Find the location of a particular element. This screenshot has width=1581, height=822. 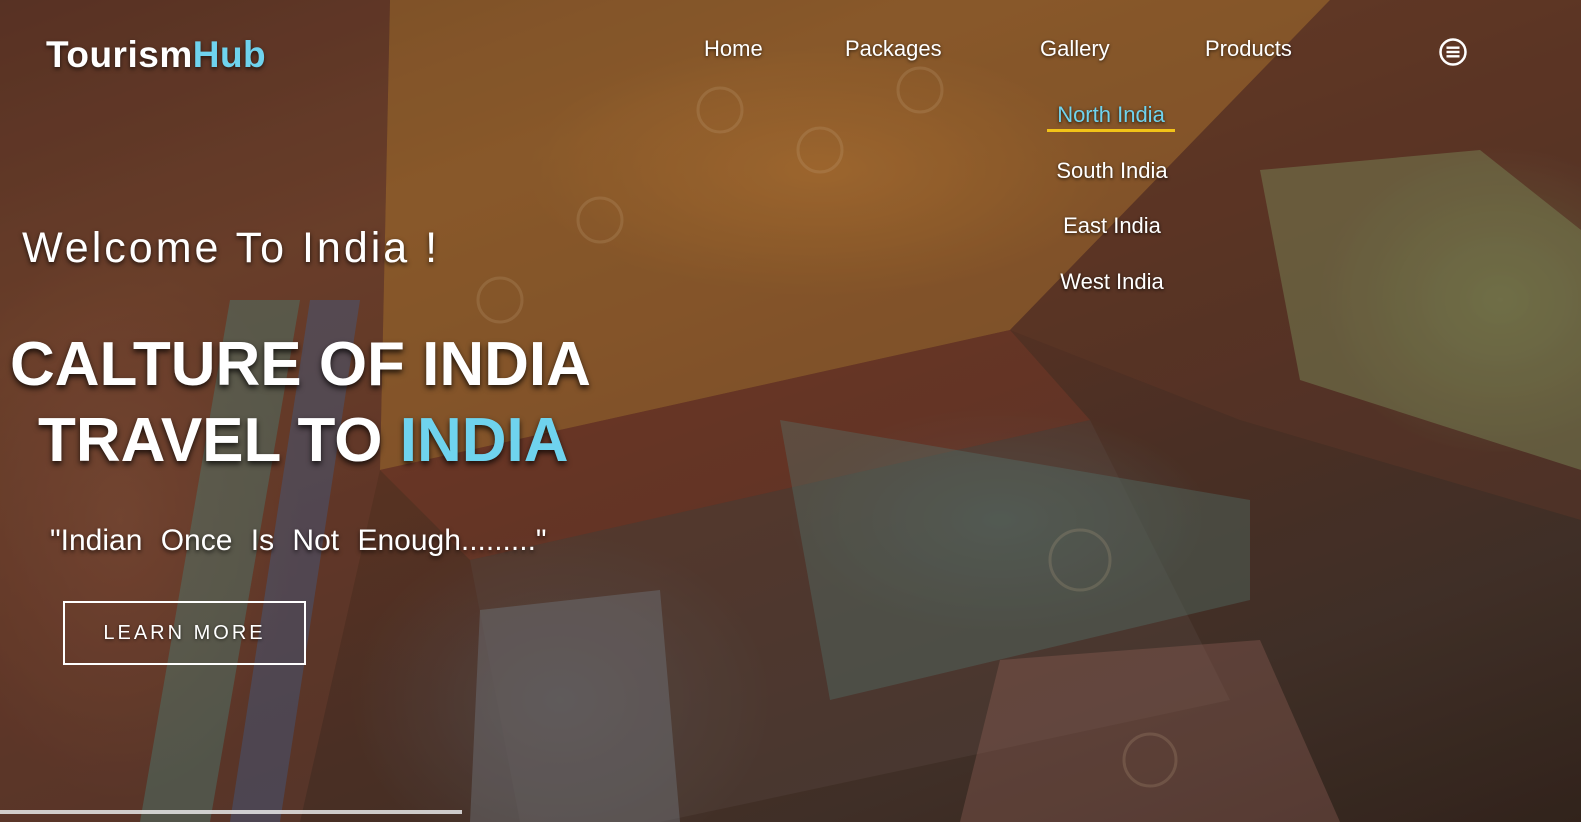

nav-home-link: Home is located at coordinates (733, 49).